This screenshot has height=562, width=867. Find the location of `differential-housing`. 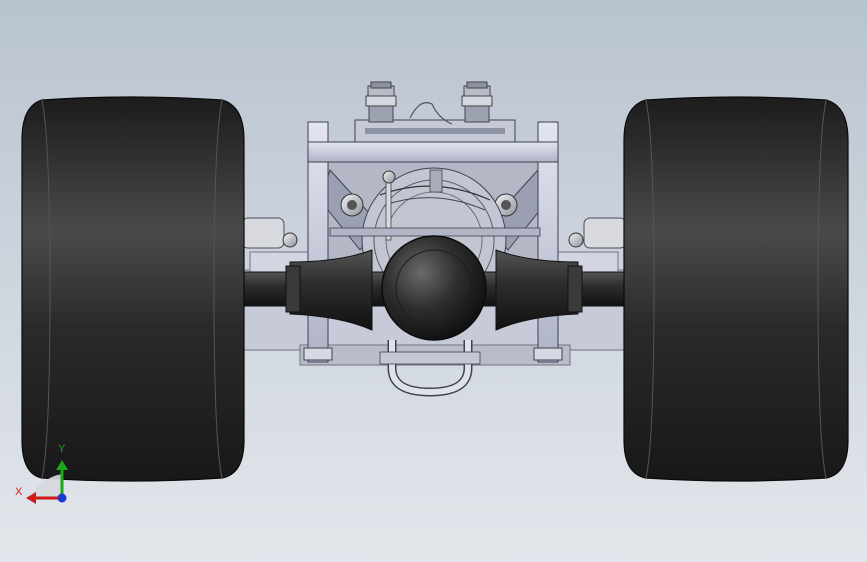

differential-housing is located at coordinates (434, 288).